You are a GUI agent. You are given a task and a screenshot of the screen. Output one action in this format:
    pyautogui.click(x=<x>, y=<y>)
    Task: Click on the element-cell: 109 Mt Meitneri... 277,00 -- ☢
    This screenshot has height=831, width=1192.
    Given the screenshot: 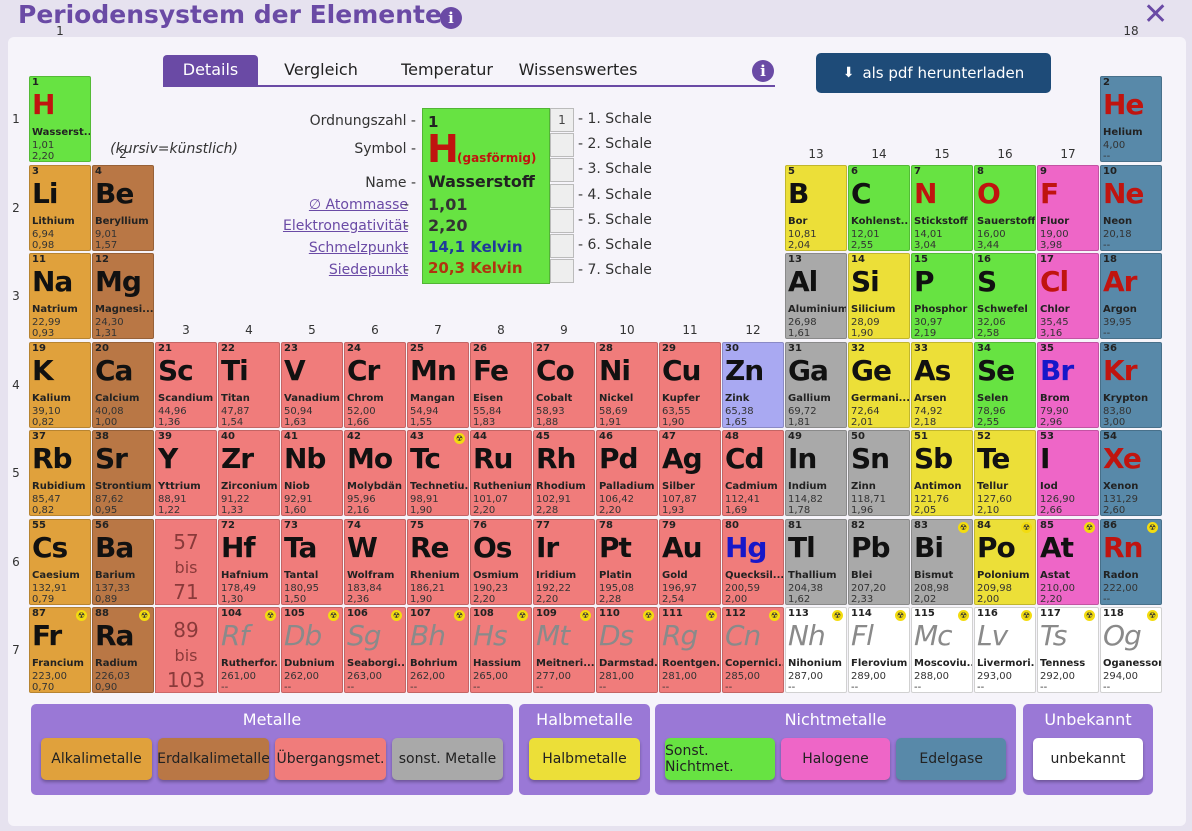 What is the action you would take?
    pyautogui.click(x=564, y=650)
    